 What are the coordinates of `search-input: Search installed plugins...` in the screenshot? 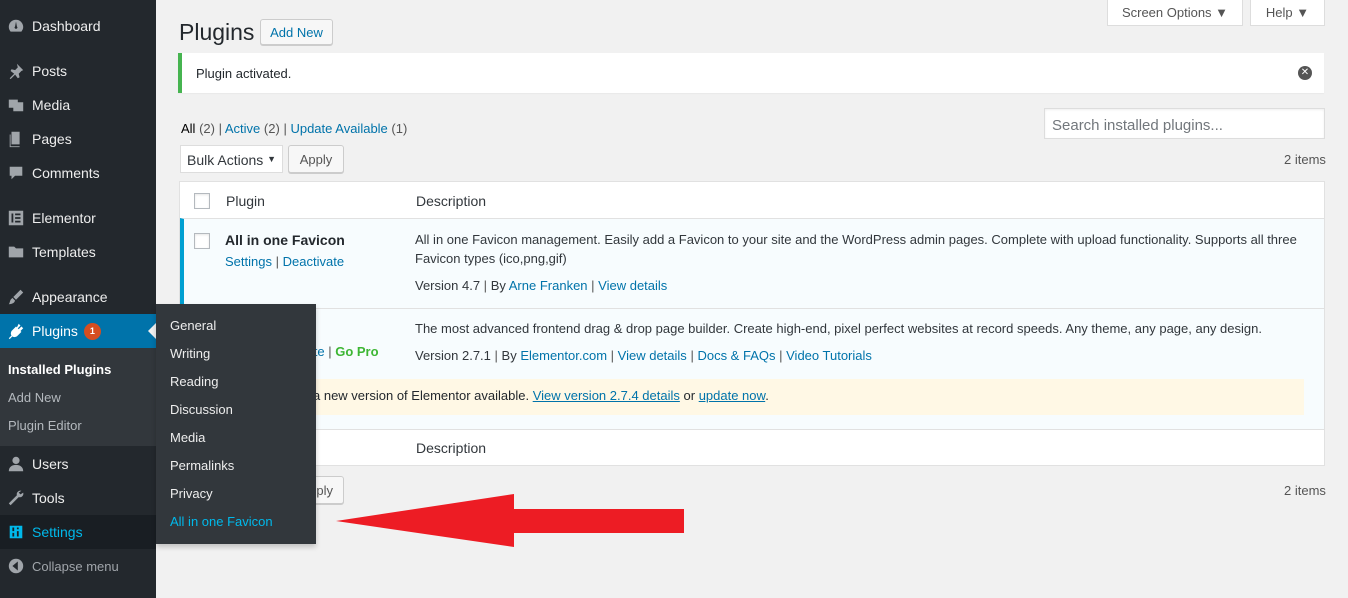 It's located at (1184, 123).